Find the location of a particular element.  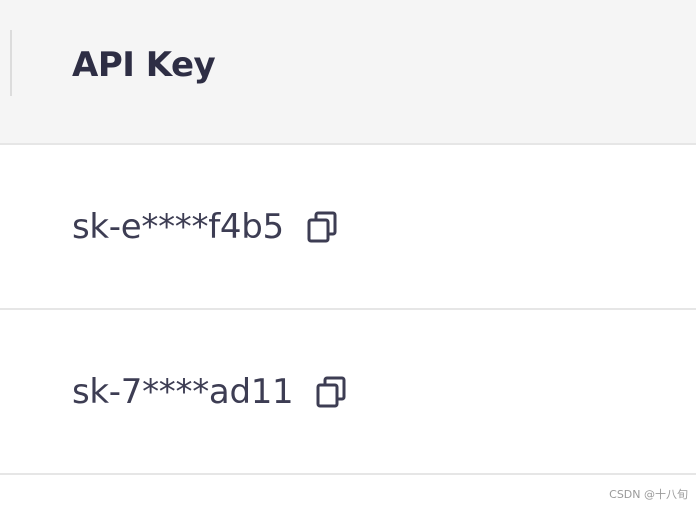

api-key-value: sk-e****f4b5 is located at coordinates (178, 227).